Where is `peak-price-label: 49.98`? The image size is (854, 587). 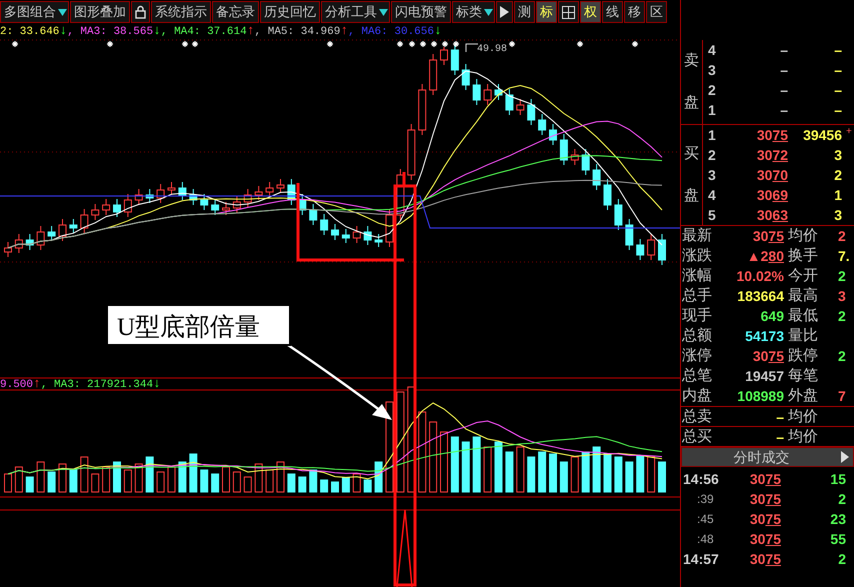 peak-price-label: 49.98 is located at coordinates (492, 49).